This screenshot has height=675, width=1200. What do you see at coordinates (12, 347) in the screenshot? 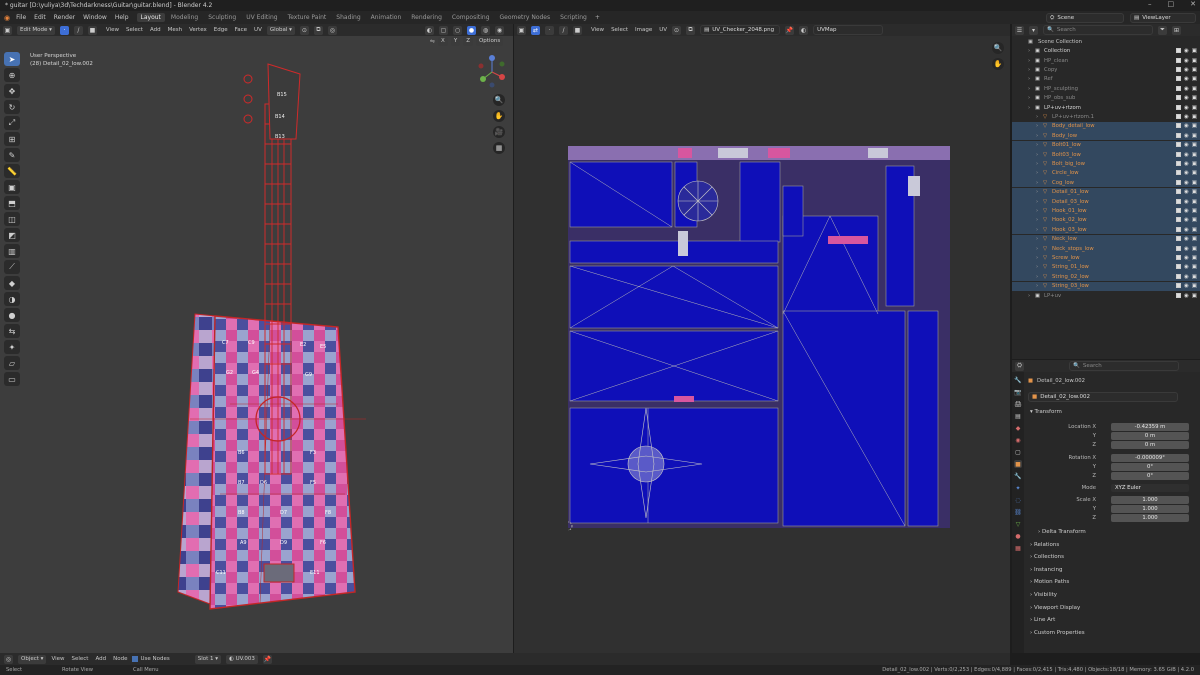
I see `shrink-tool-icon: ✦` at bounding box center [12, 347].